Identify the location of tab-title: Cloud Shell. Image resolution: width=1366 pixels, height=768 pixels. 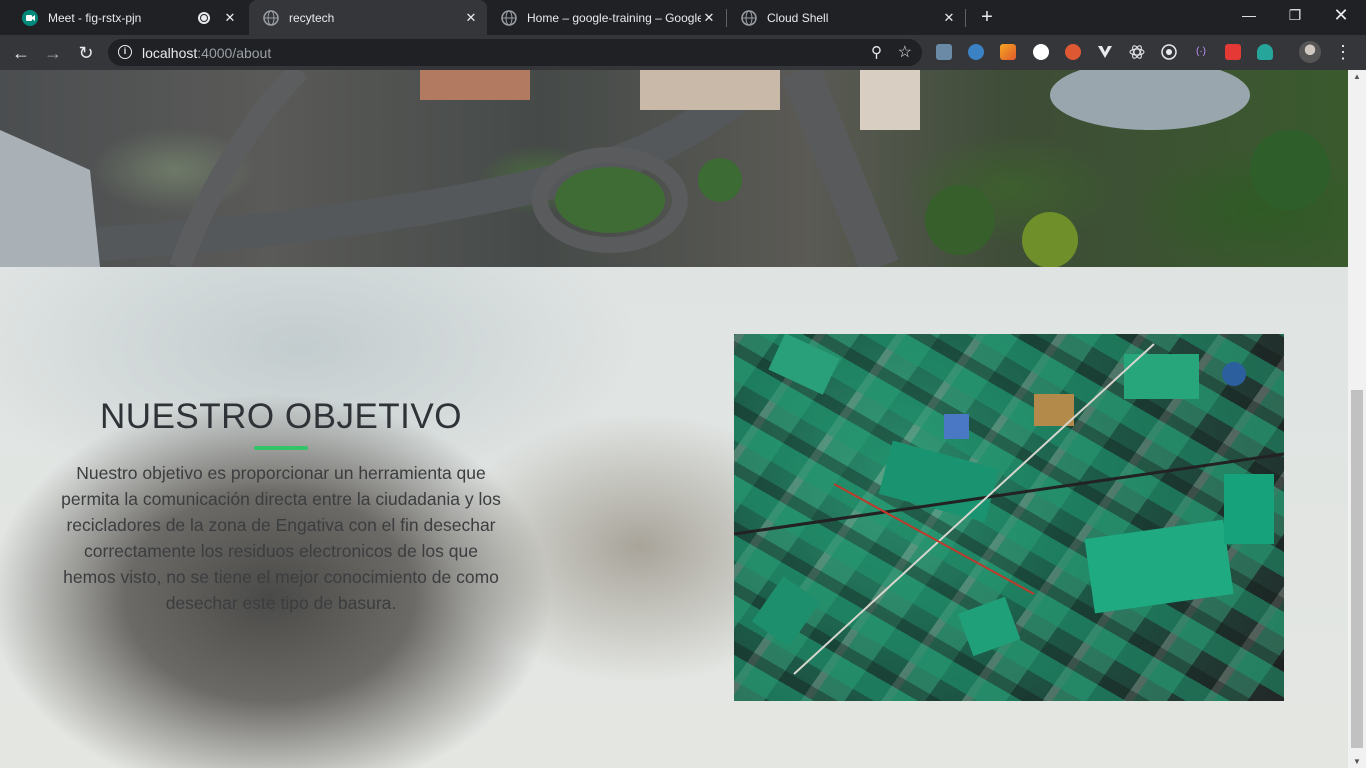
(798, 17).